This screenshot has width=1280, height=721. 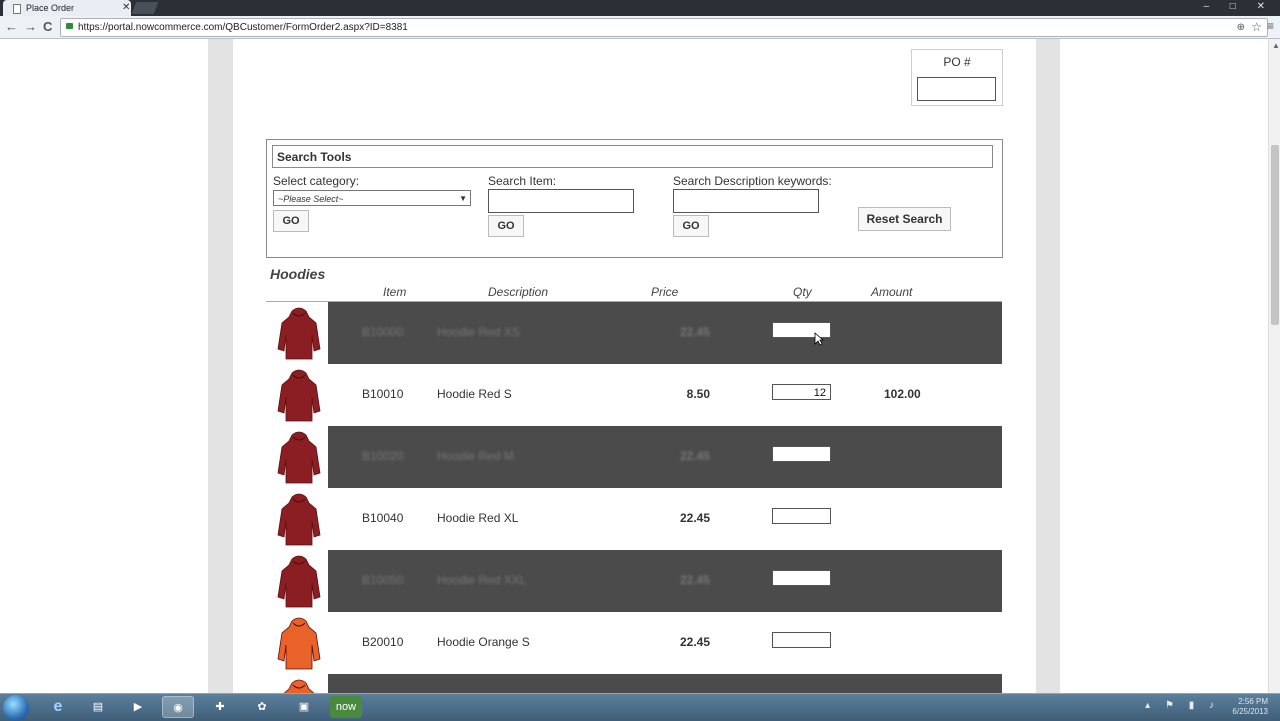 What do you see at coordinates (69, 26) in the screenshot?
I see `lock-icon` at bounding box center [69, 26].